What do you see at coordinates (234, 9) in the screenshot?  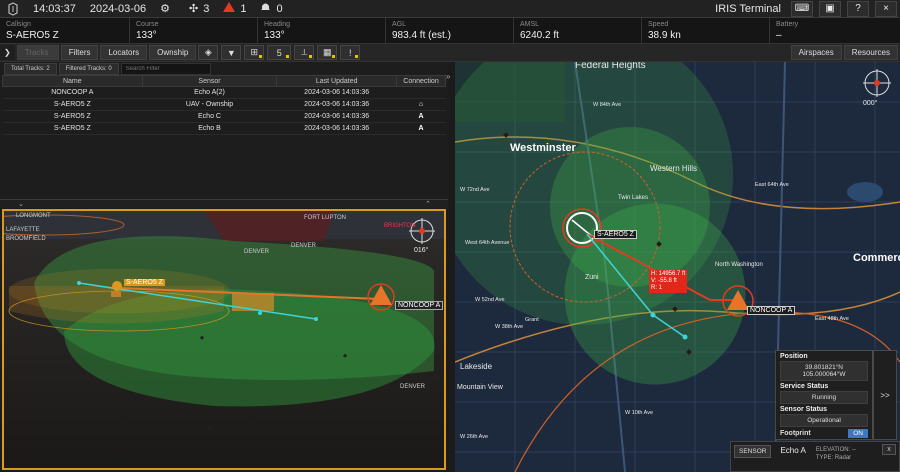 I see `alerts-button: 1` at bounding box center [234, 9].